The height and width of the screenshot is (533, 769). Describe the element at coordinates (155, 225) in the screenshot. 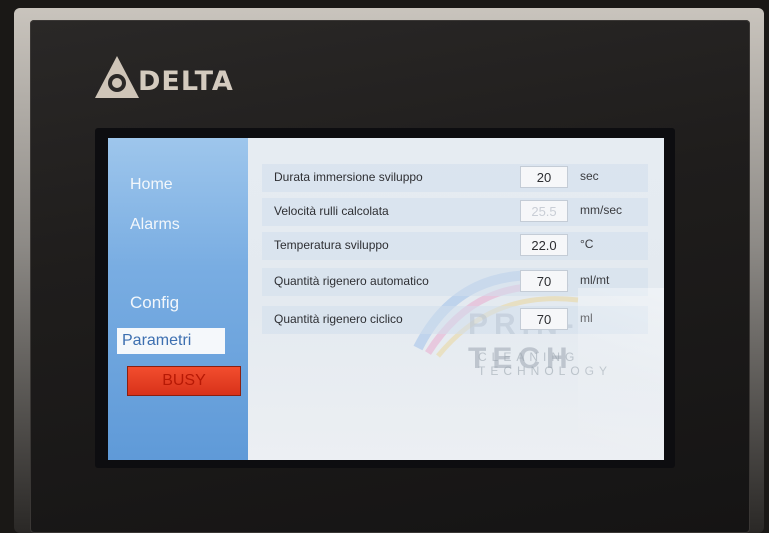

I see `nav-alarms: Alarms` at that location.